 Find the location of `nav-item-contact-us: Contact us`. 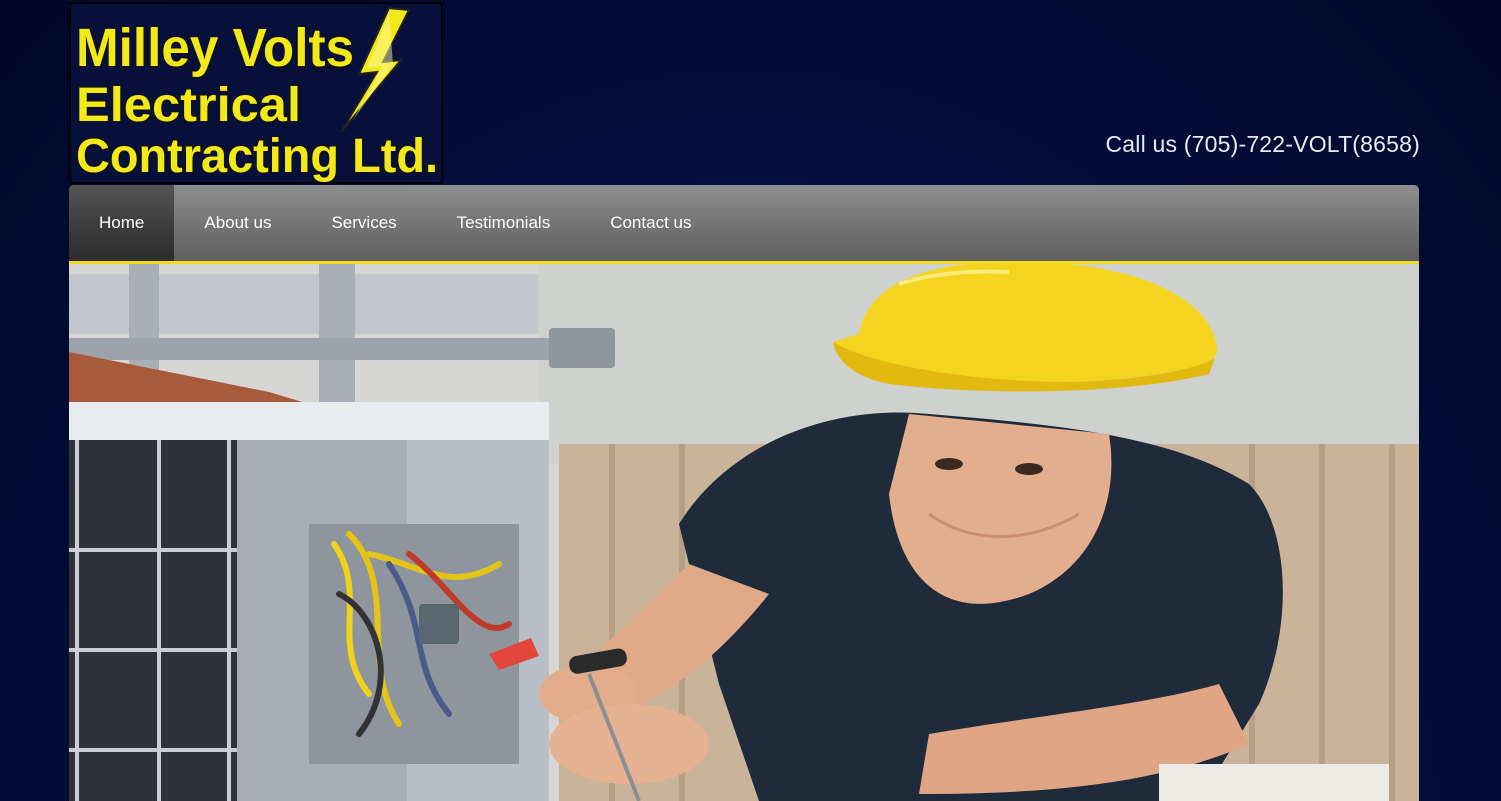

nav-item-contact-us: Contact us is located at coordinates (650, 223).